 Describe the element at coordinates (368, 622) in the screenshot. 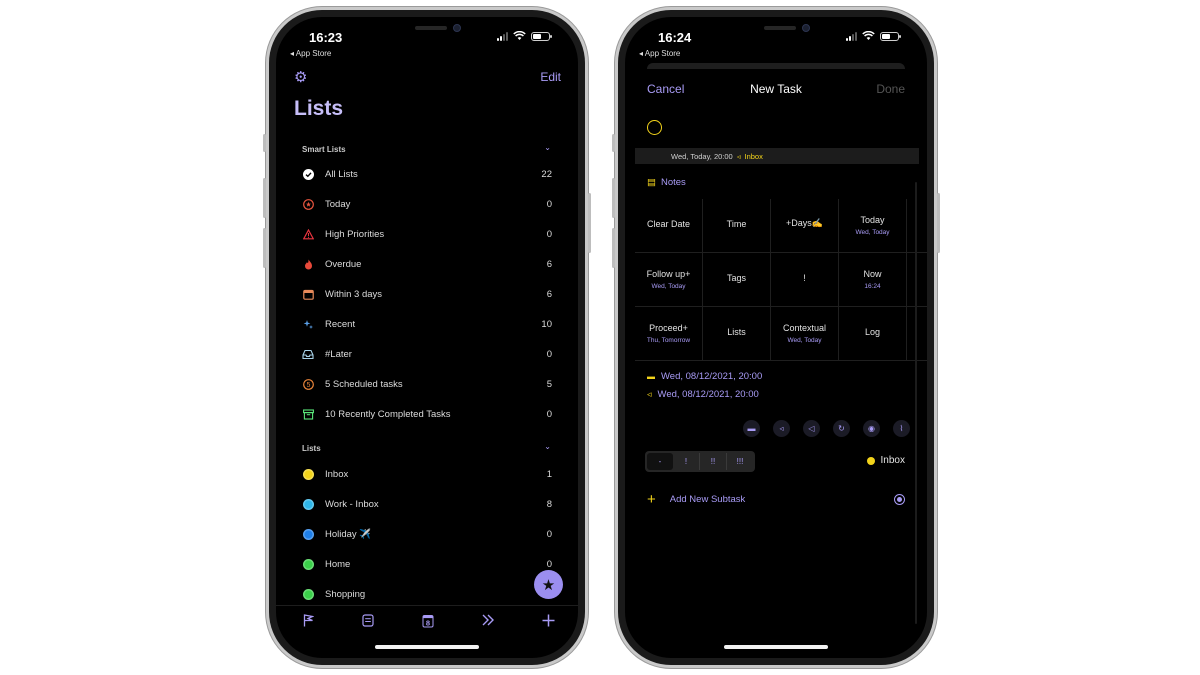

I see `notes-icon` at that location.